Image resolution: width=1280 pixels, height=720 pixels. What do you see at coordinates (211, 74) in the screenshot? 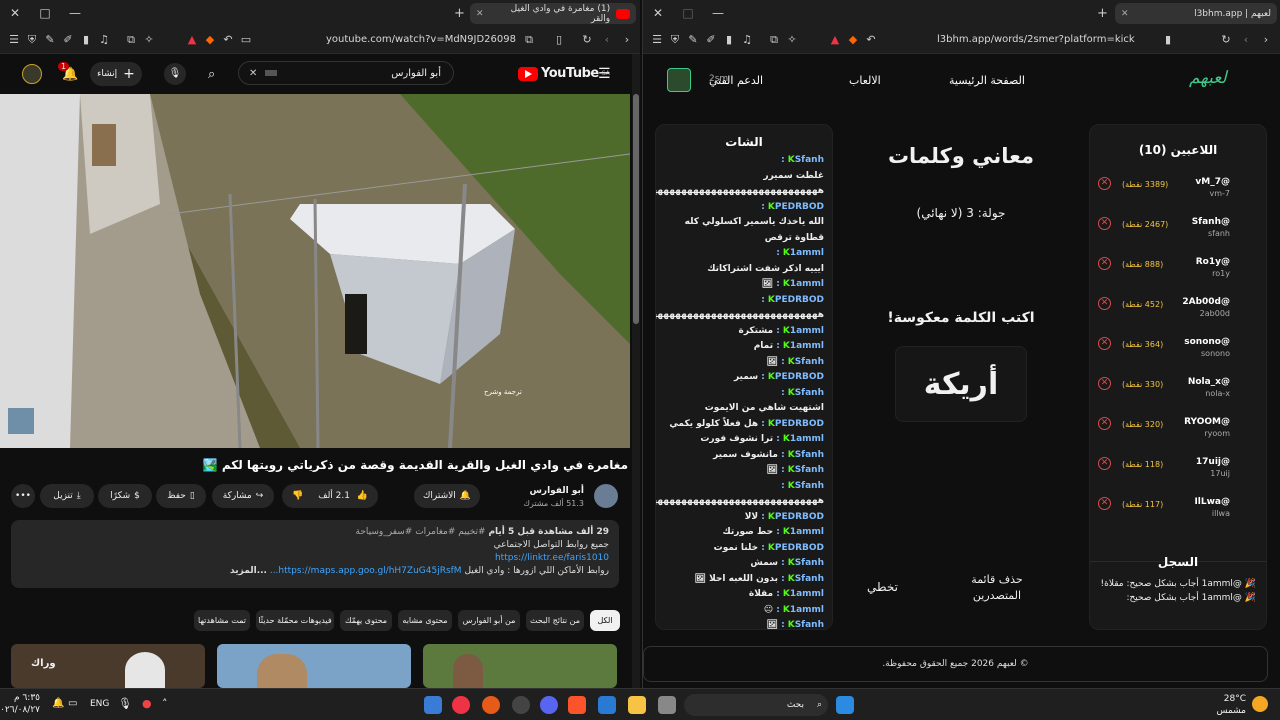
I see `search-icon: ⌕` at bounding box center [211, 74].